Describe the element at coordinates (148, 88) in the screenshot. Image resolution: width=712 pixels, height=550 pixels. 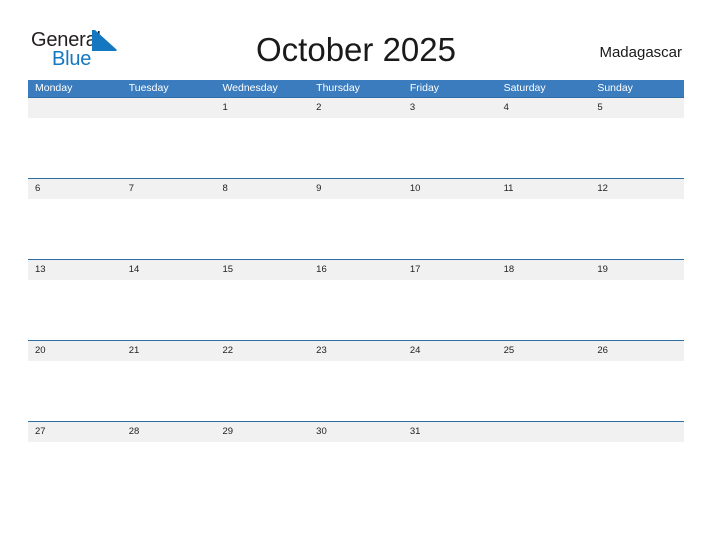
I see `weekday-tuesday: Tuesday` at that location.